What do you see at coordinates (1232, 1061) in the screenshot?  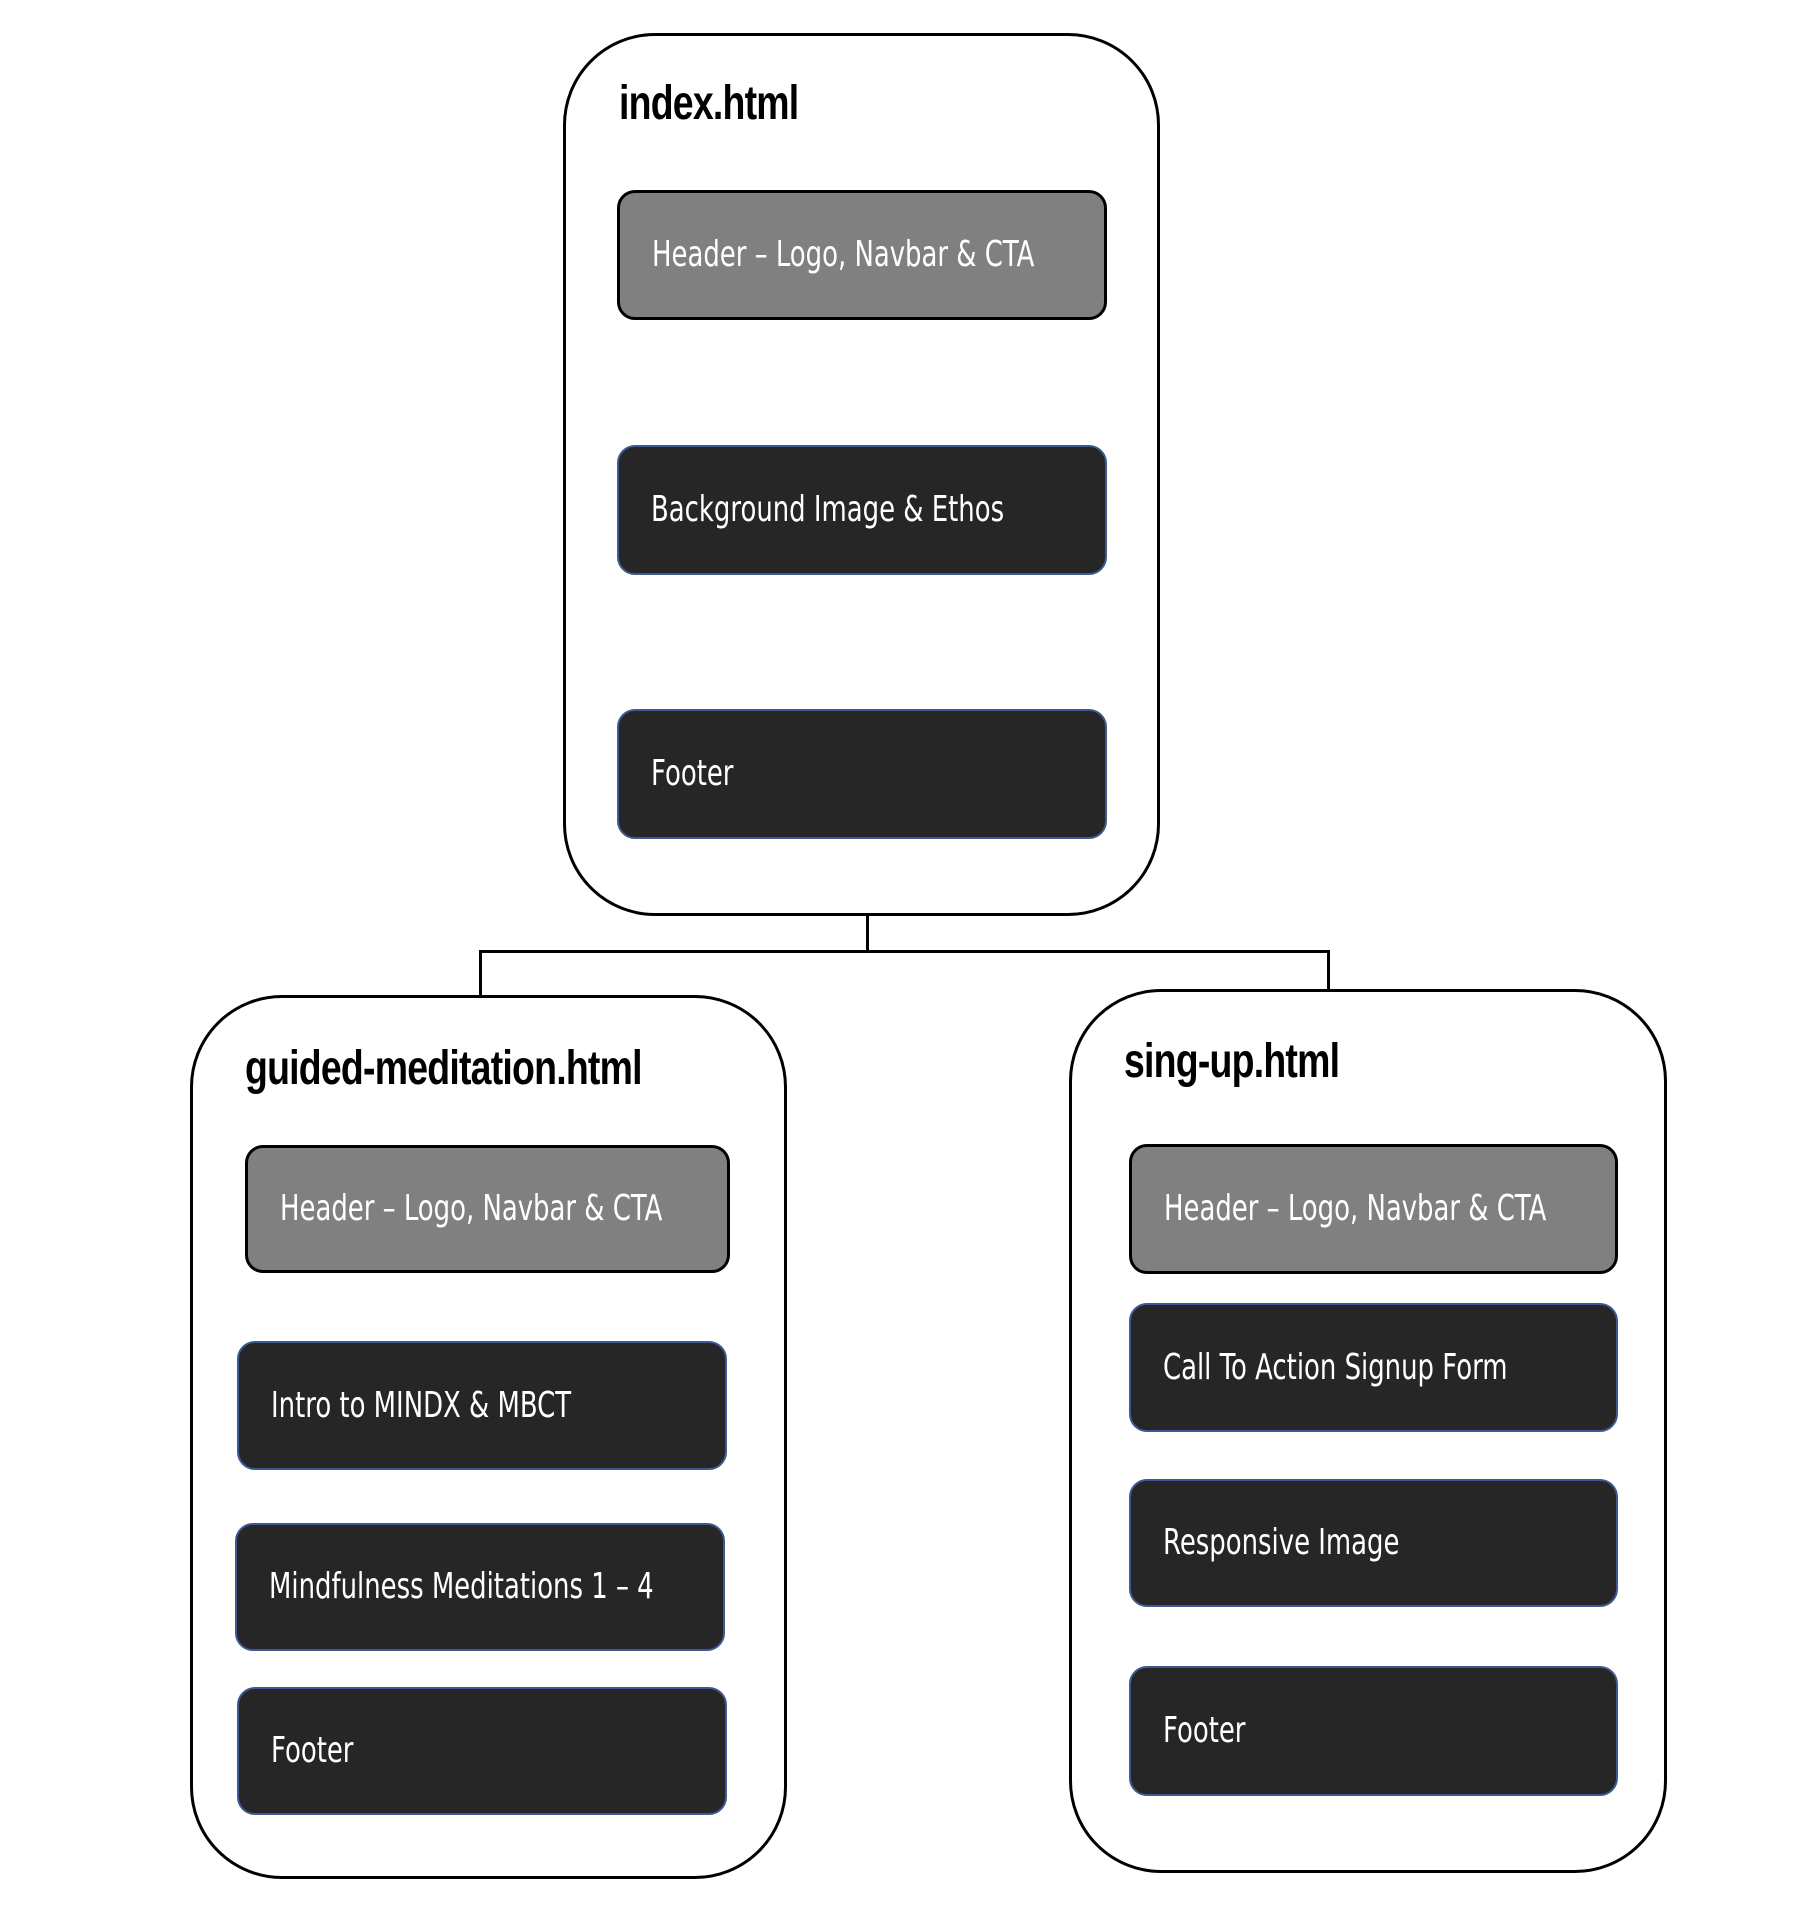 I see `page-title-sign-up: sing-up.html` at bounding box center [1232, 1061].